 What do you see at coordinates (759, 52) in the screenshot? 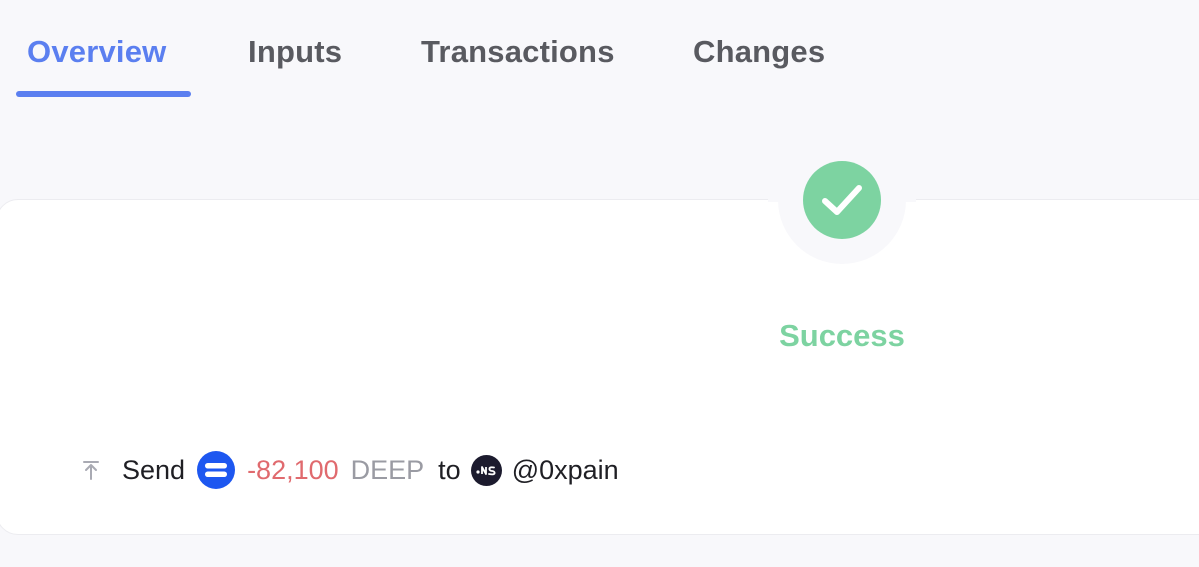
I see `tab-changes: Changes` at bounding box center [759, 52].